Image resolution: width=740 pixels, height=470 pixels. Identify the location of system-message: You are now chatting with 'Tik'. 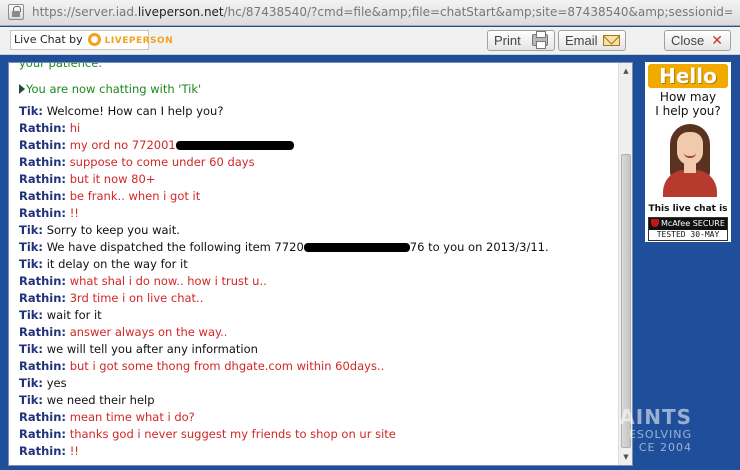
(110, 89).